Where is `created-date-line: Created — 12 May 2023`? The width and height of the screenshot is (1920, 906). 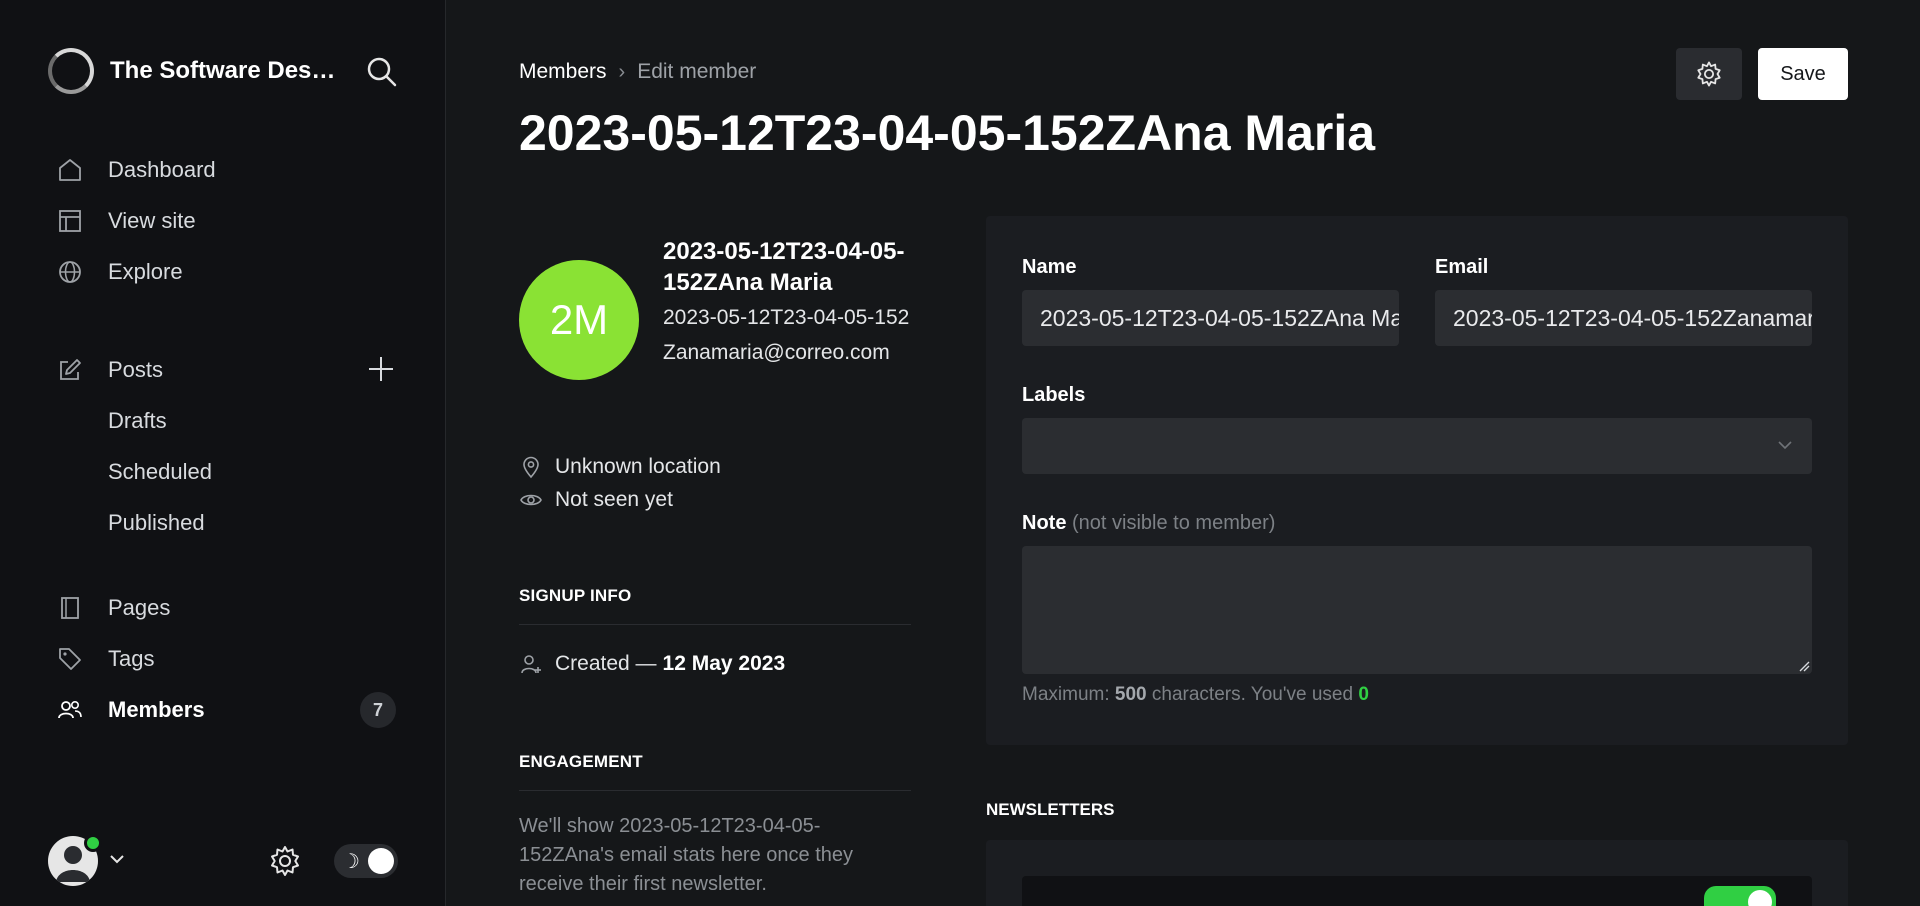 created-date-line: Created — 12 May 2023 is located at coordinates (652, 664).